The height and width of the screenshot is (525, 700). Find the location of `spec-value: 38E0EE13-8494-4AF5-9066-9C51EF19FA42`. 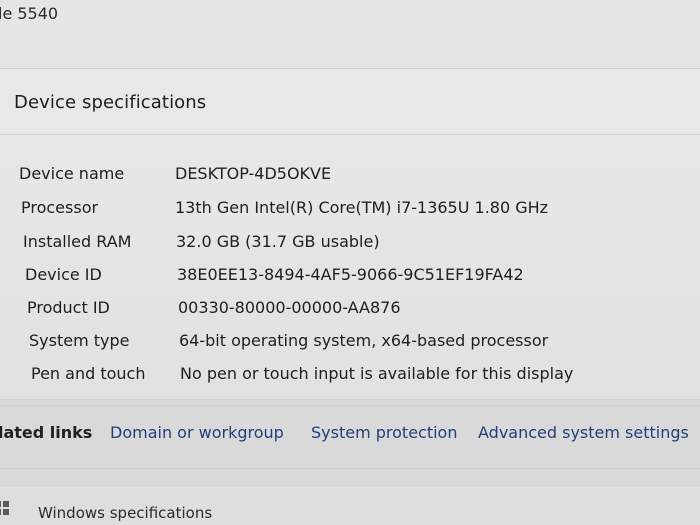

spec-value: 38E0EE13-8494-4AF5-9066-9C51EF19FA42 is located at coordinates (350, 274).